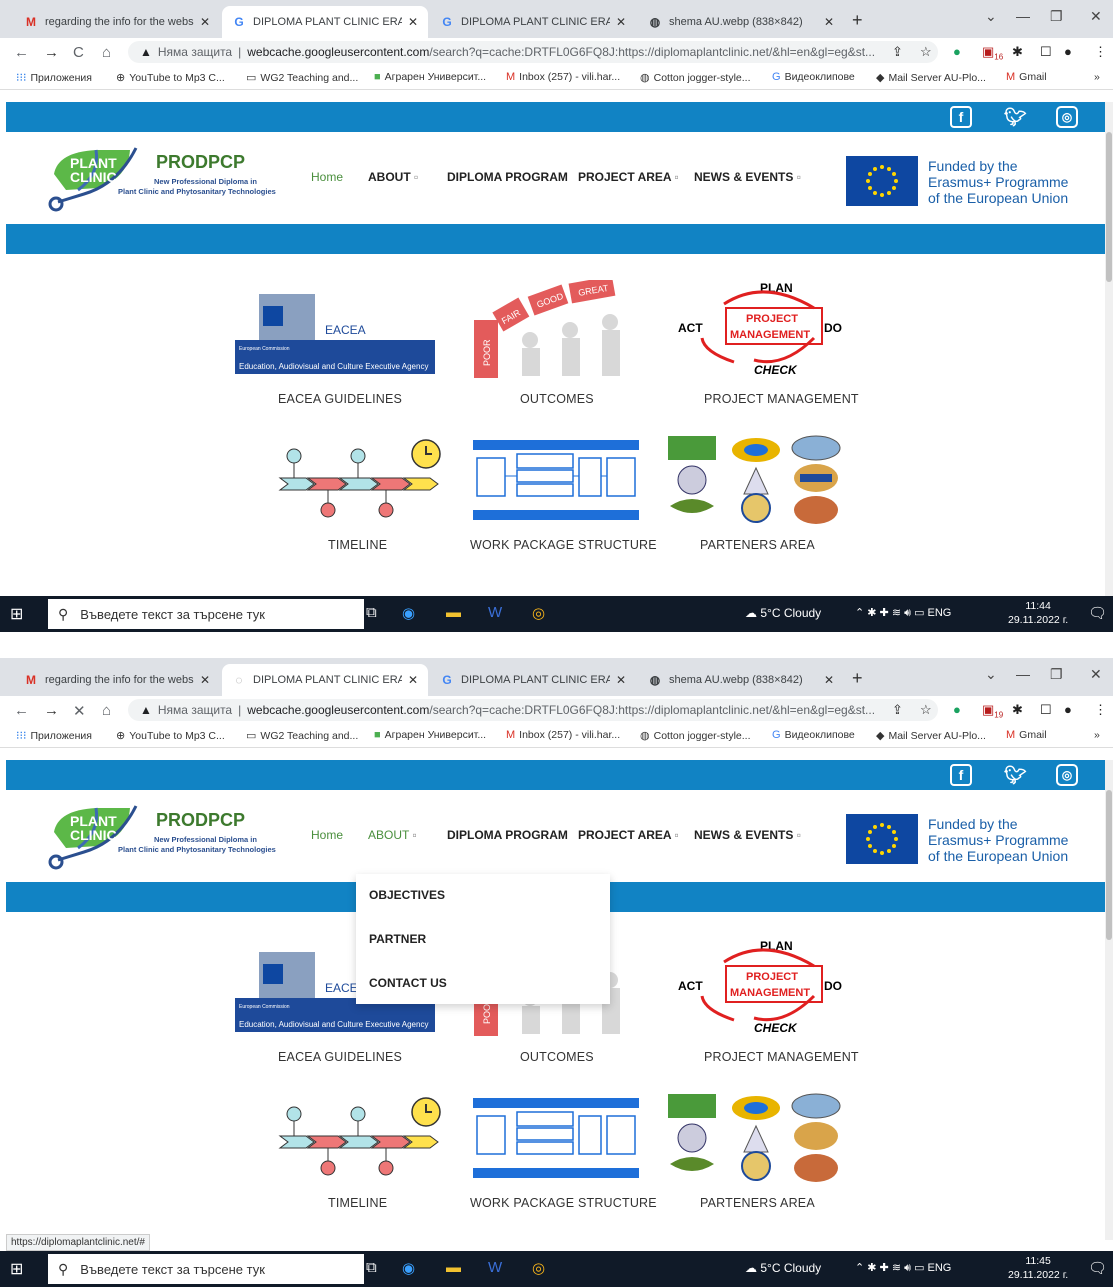 Image resolution: width=1113 pixels, height=1287 pixels. I want to click on menu-item-contact-us: CONTACT US, so click(408, 983).